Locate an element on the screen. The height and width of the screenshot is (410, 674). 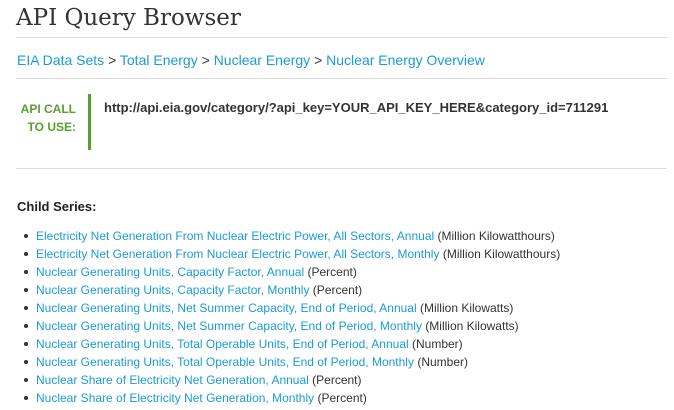
breadcrumb-divider is located at coordinates (341, 78).